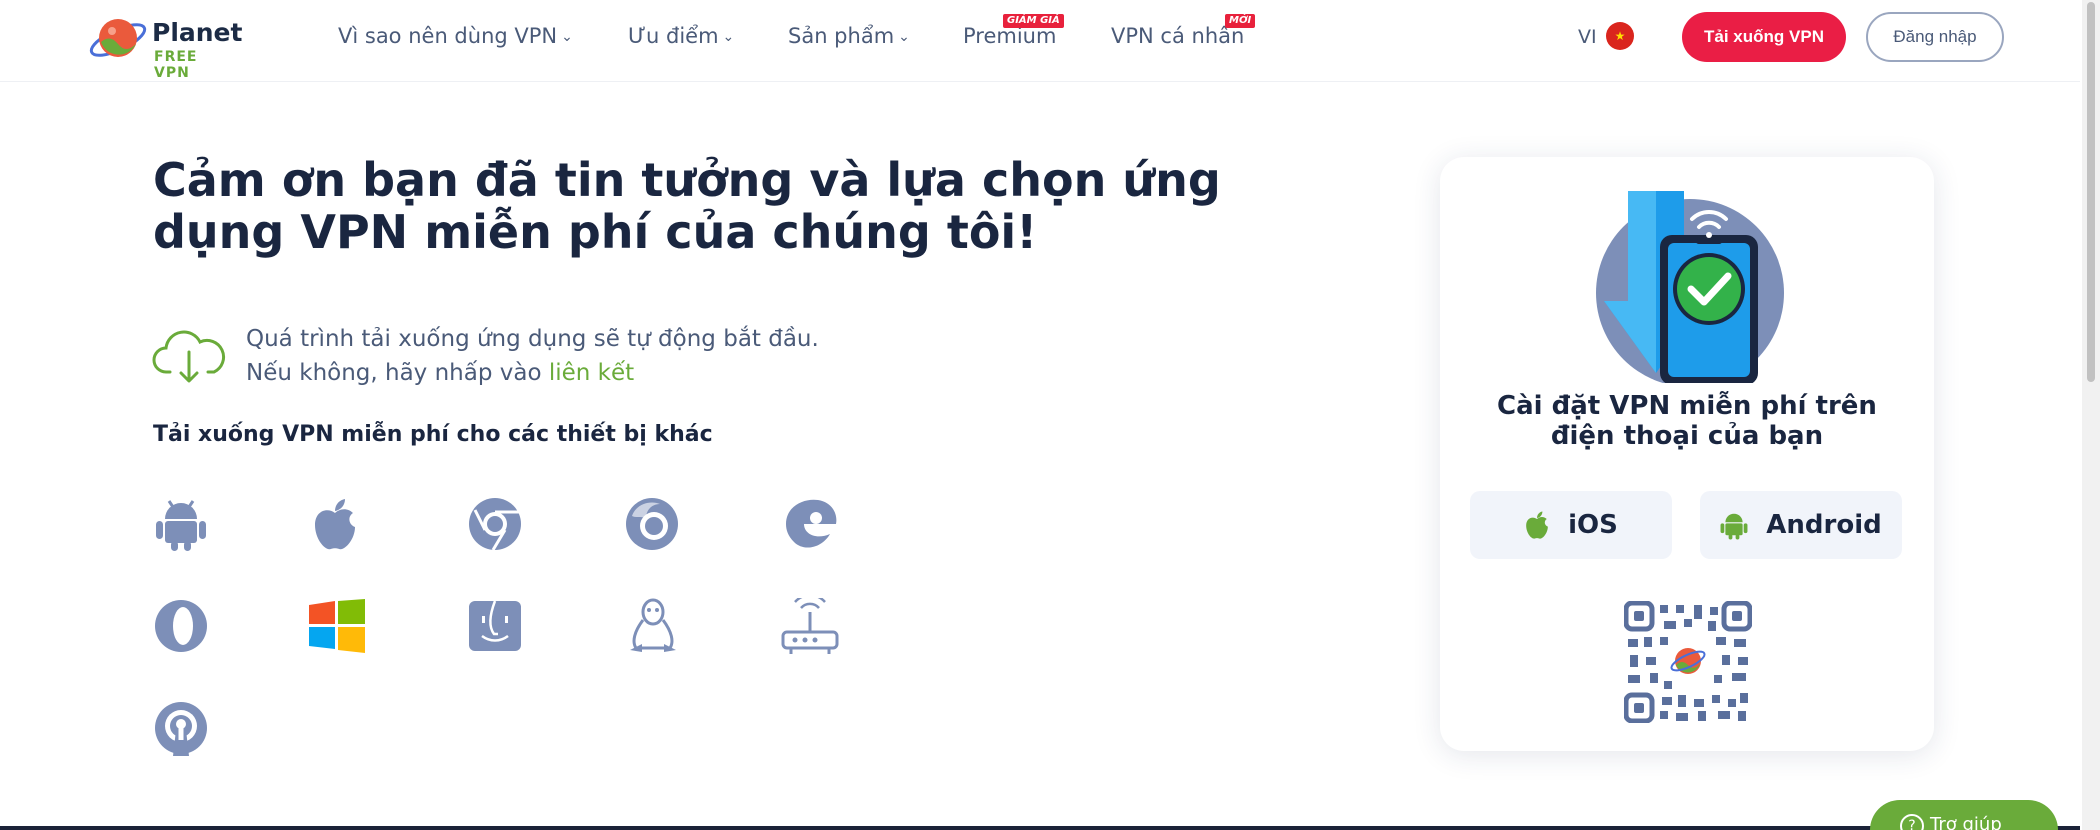 The image size is (2100, 830). Describe the element at coordinates (197, 32) in the screenshot. I see `logo-title: Planet` at that location.